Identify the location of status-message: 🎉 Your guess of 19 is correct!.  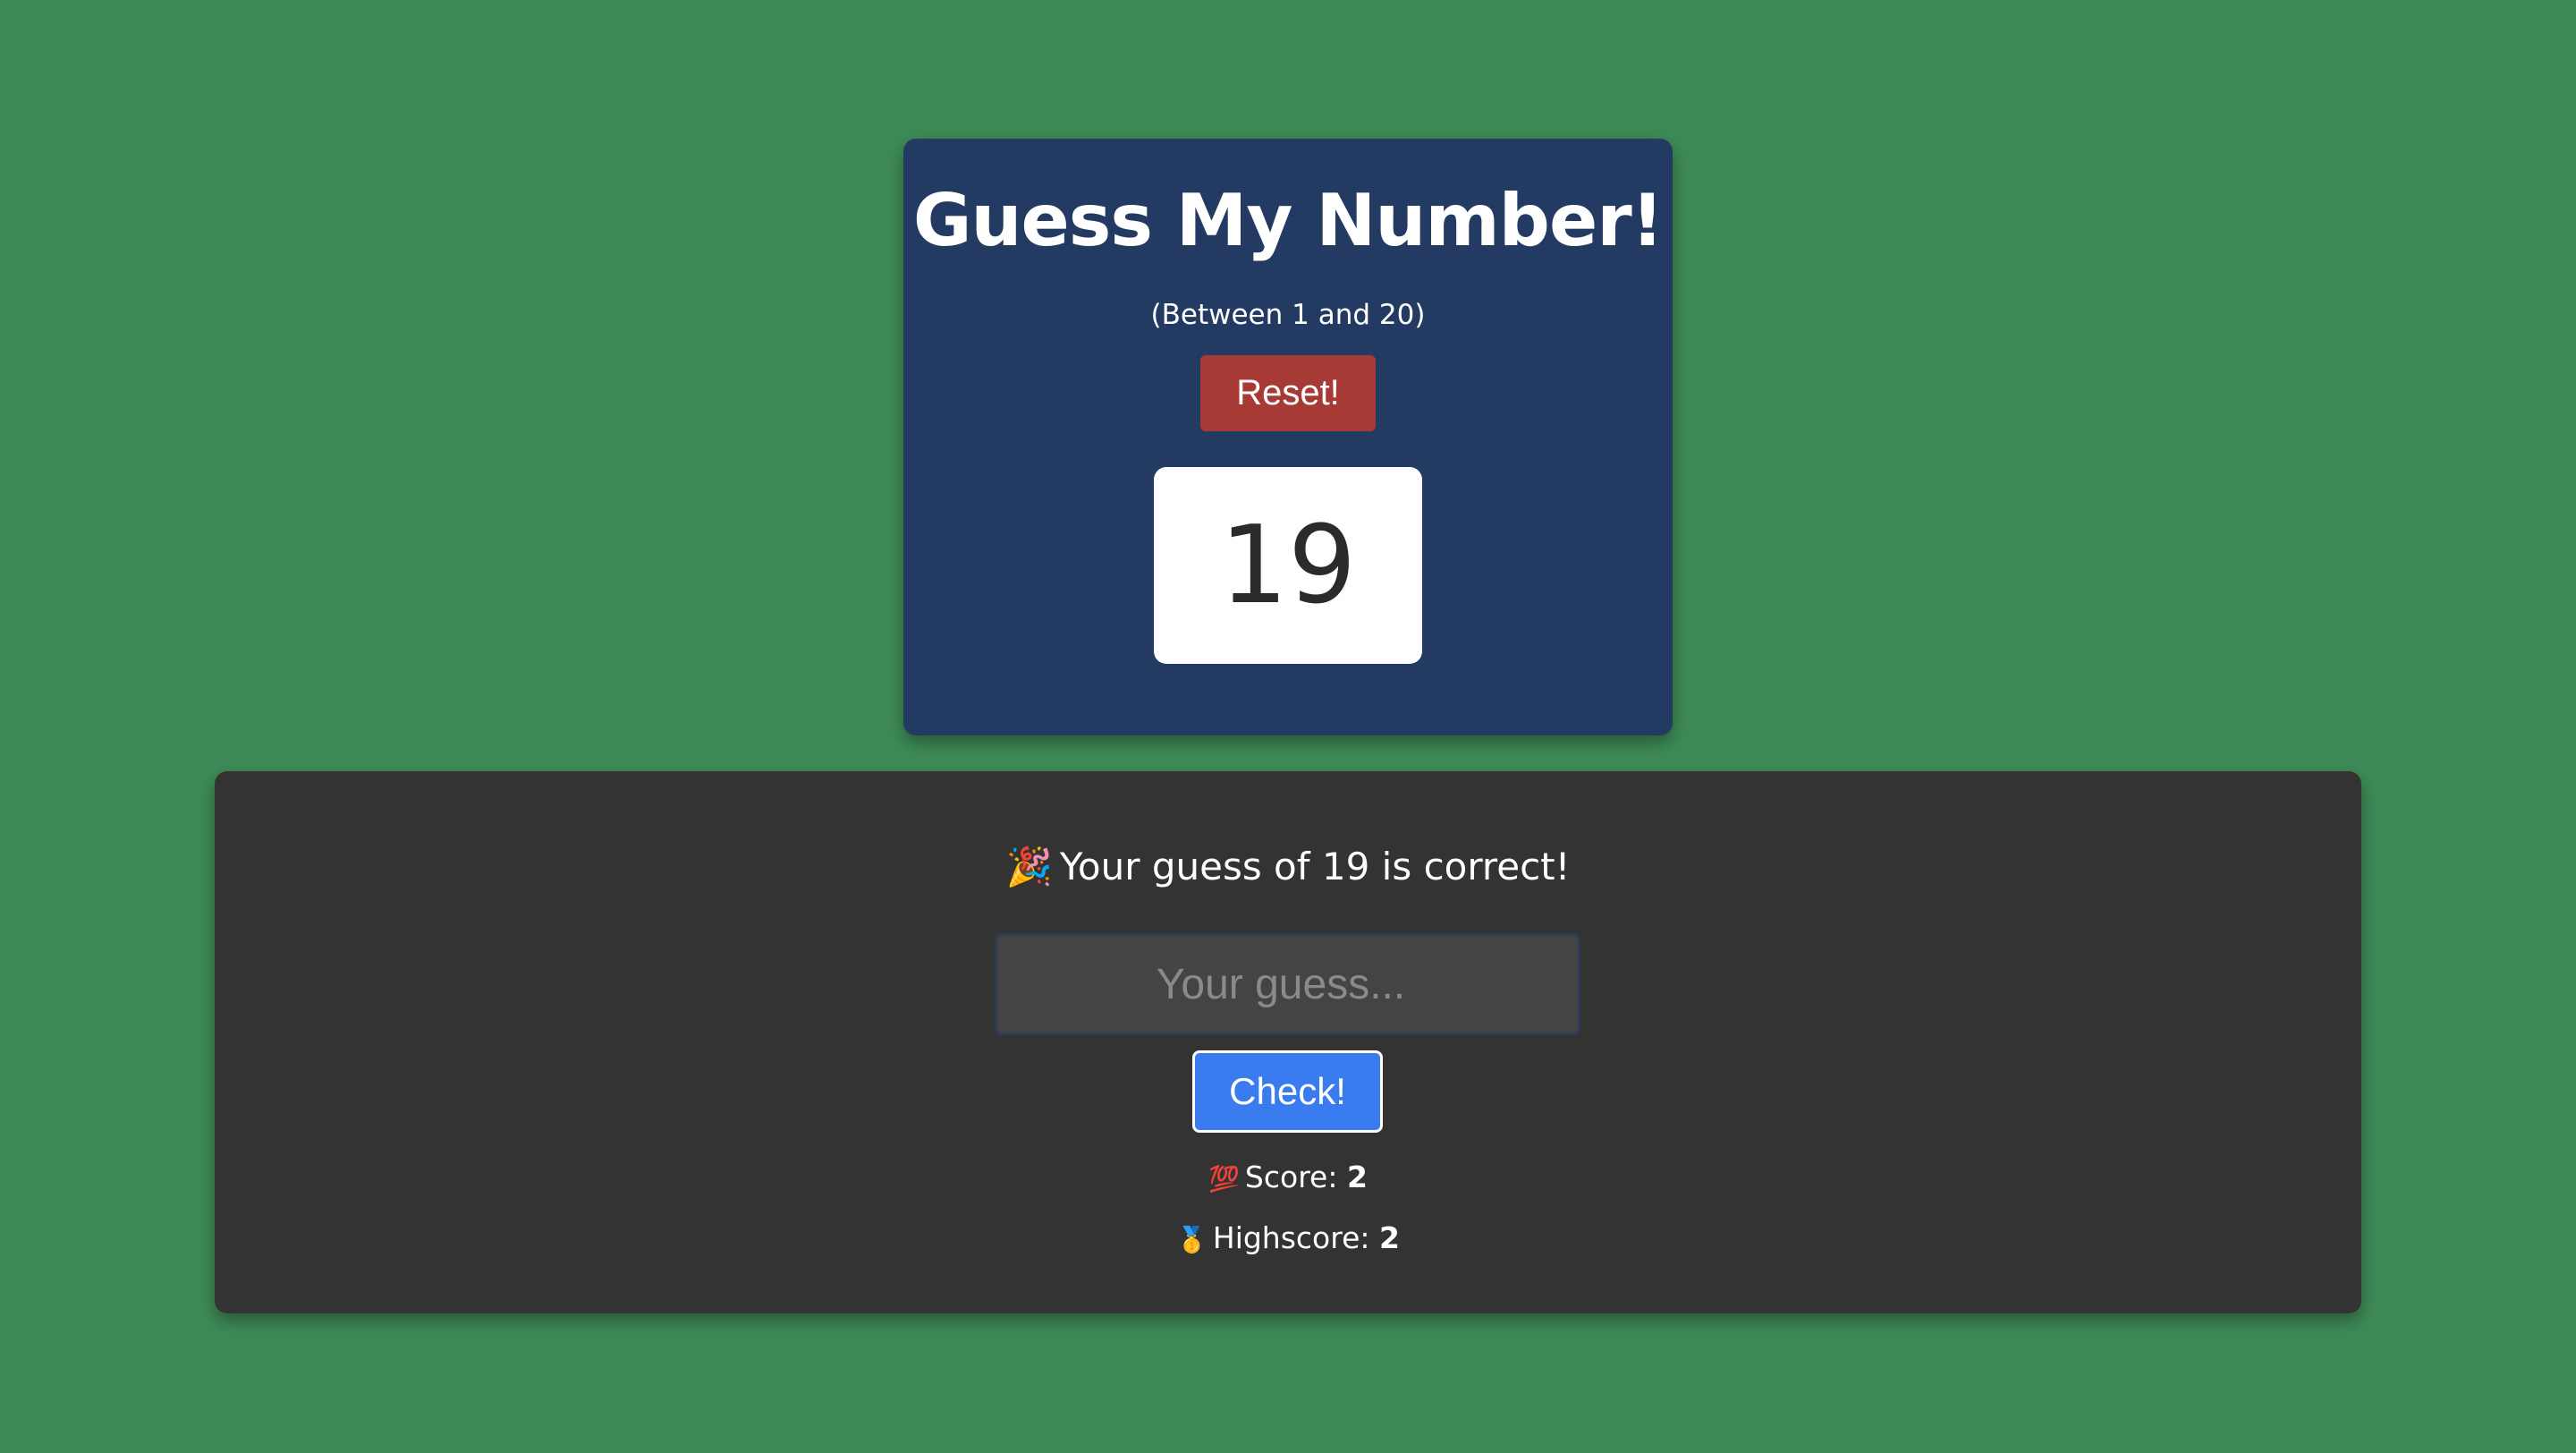
(1288, 867).